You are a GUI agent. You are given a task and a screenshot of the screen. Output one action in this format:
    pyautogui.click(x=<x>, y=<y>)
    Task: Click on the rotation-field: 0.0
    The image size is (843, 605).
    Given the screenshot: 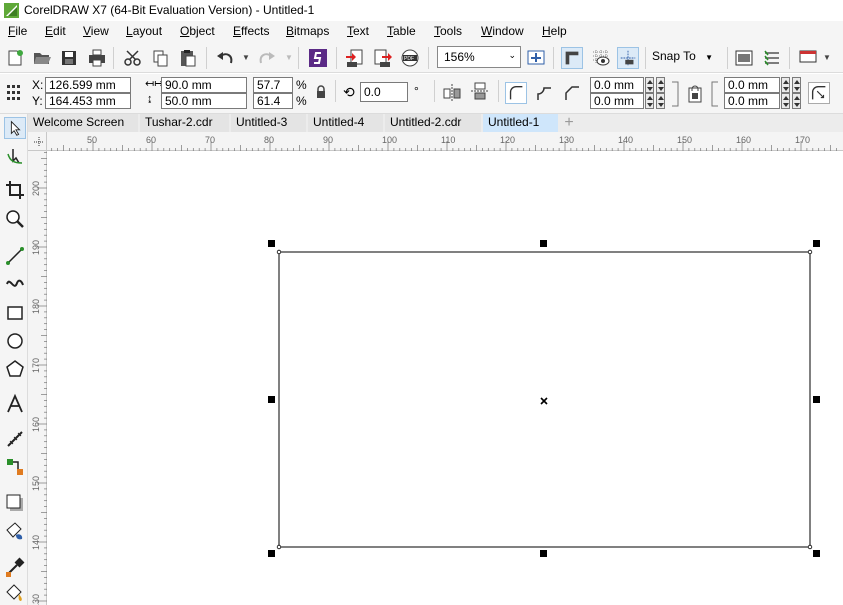 What is the action you would take?
    pyautogui.click(x=384, y=92)
    